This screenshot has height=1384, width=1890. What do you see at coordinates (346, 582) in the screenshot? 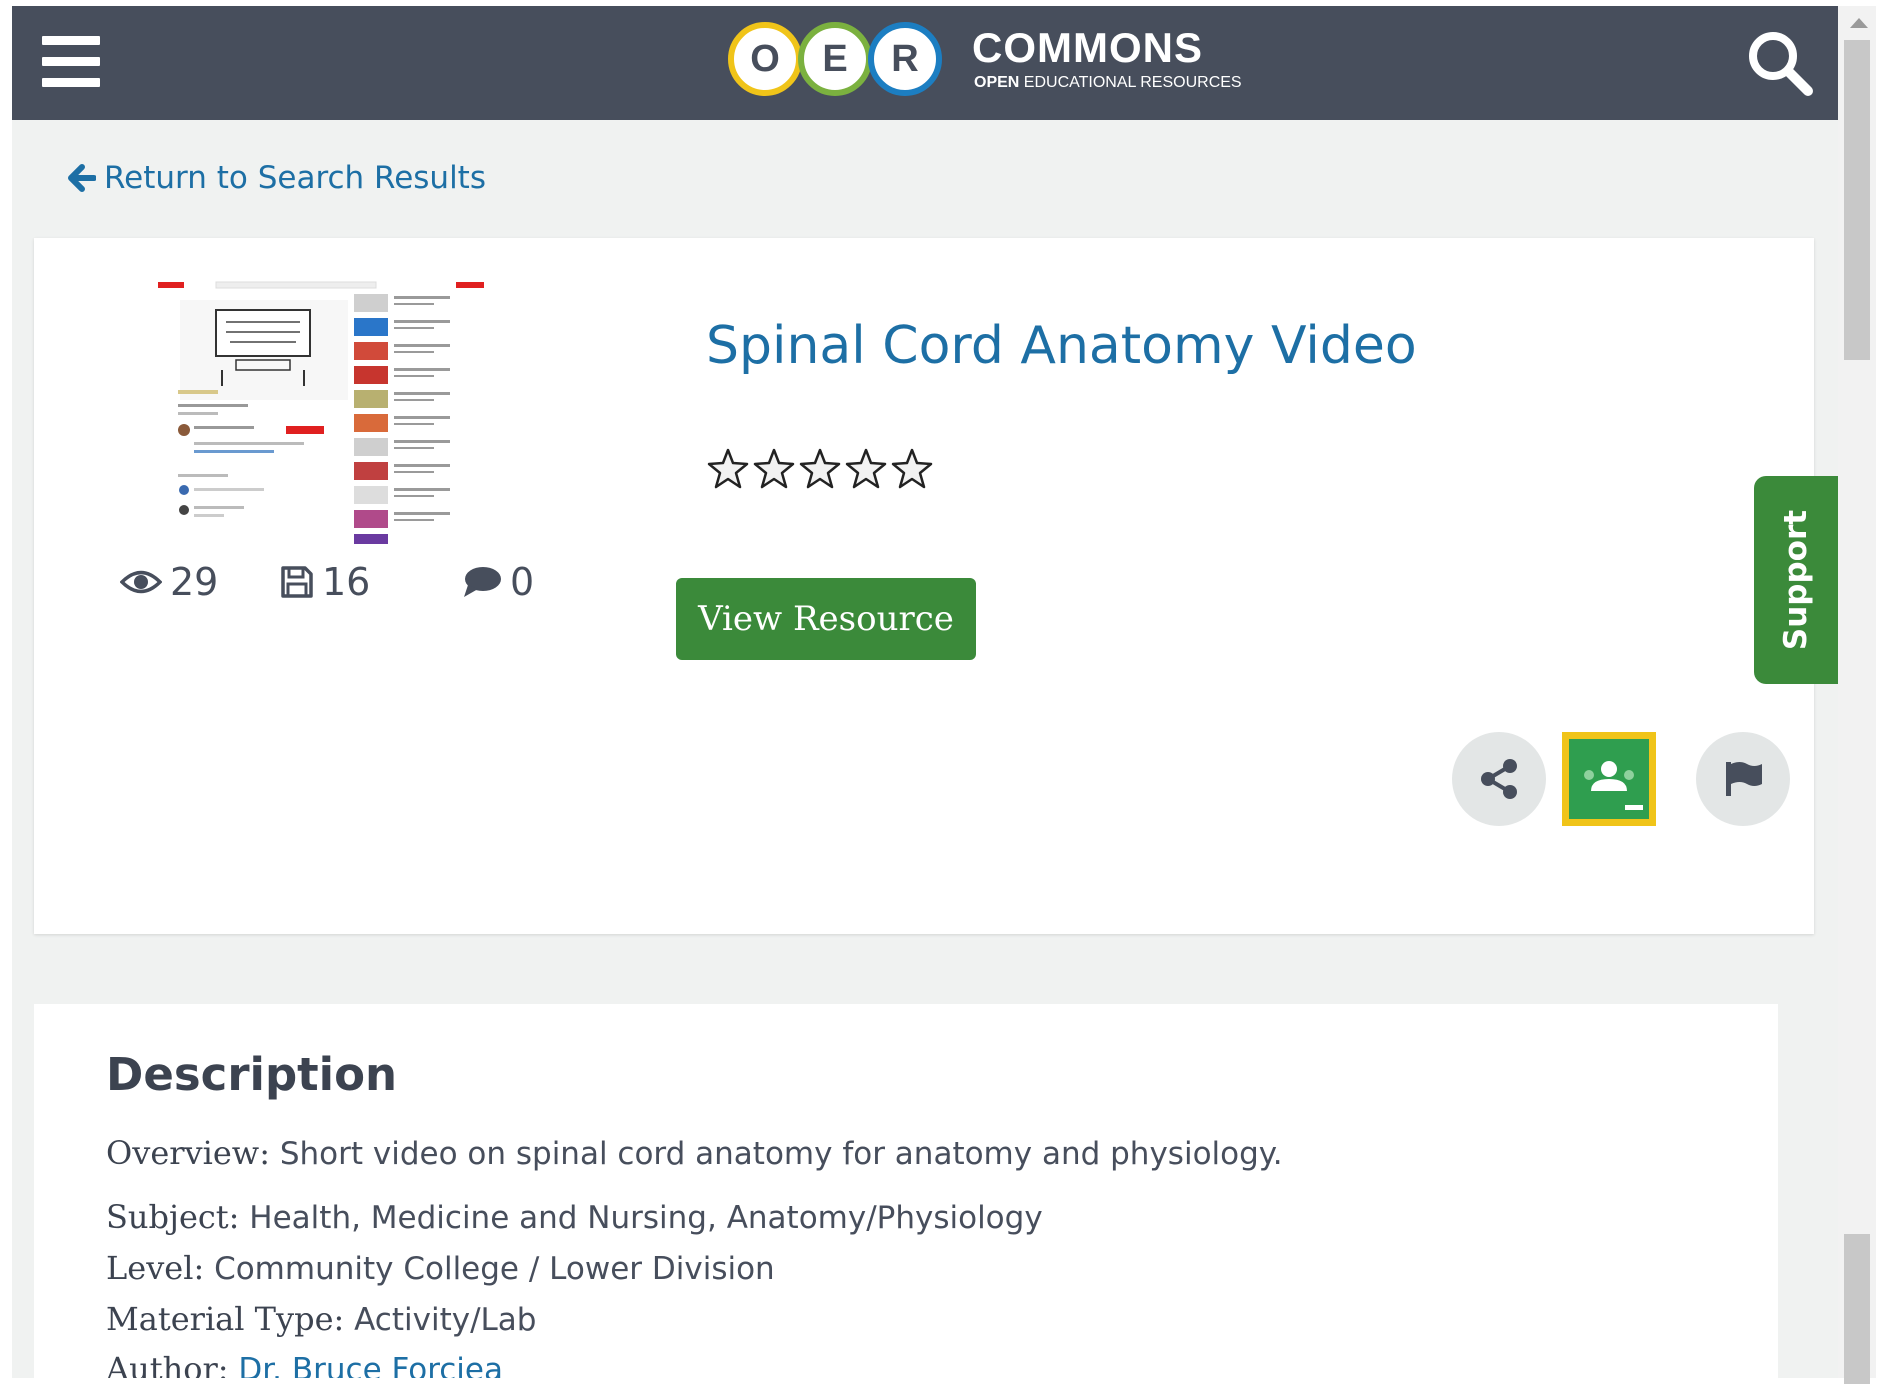
I see `saves-count: 16` at bounding box center [346, 582].